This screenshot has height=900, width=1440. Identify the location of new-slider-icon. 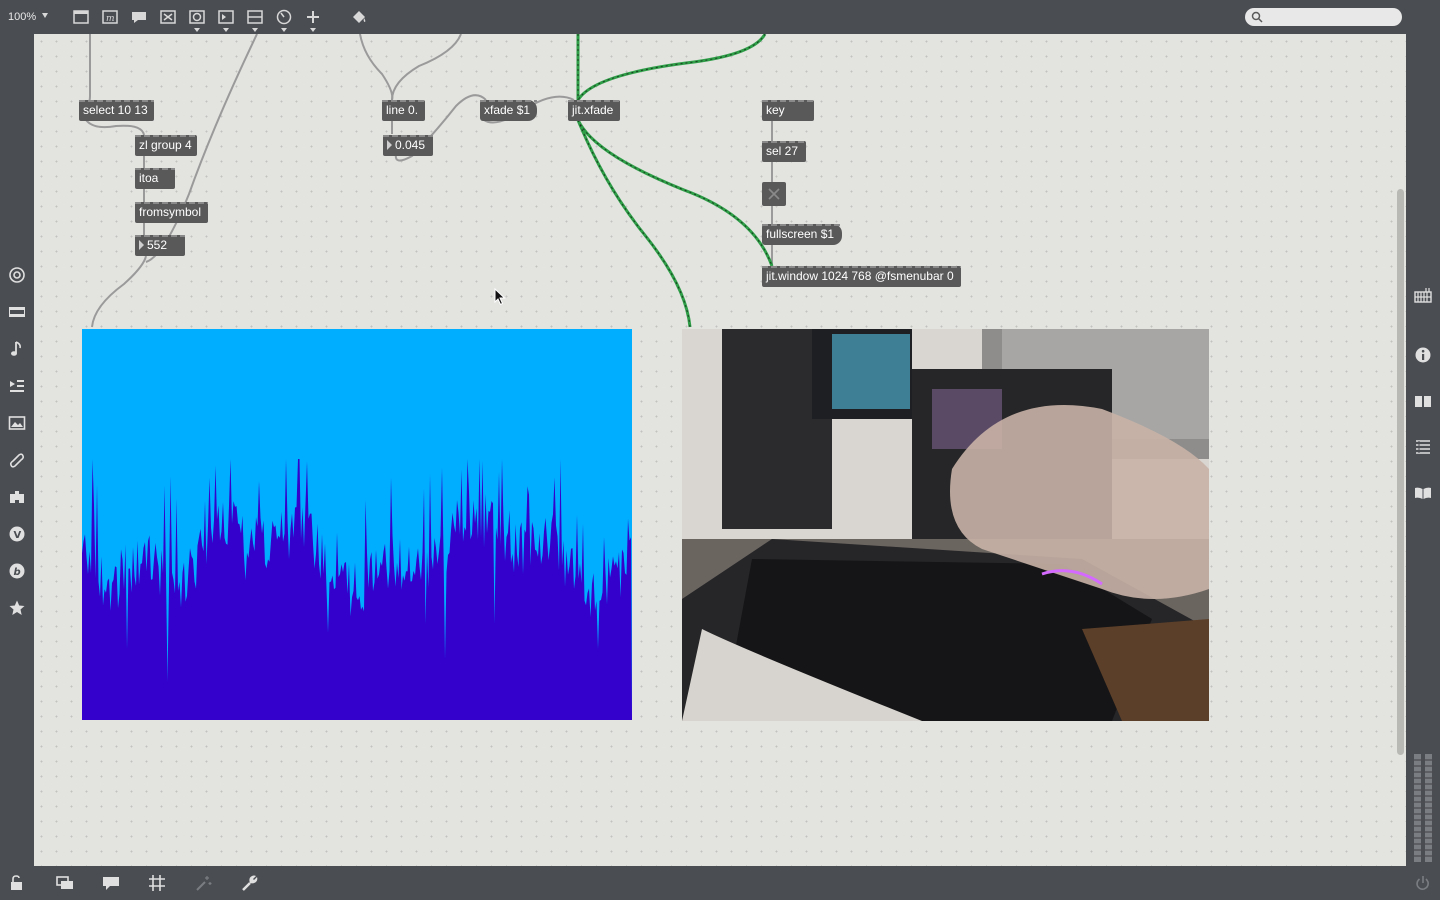
(255, 20).